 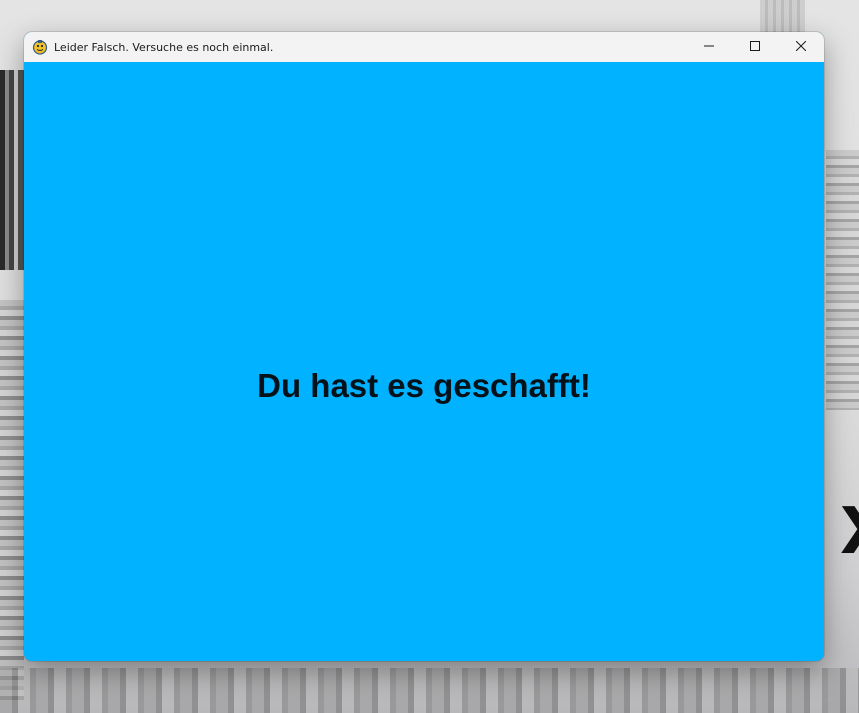 I want to click on window-title: Leider Falsch. Versuche es noch einmal., so click(x=164, y=47).